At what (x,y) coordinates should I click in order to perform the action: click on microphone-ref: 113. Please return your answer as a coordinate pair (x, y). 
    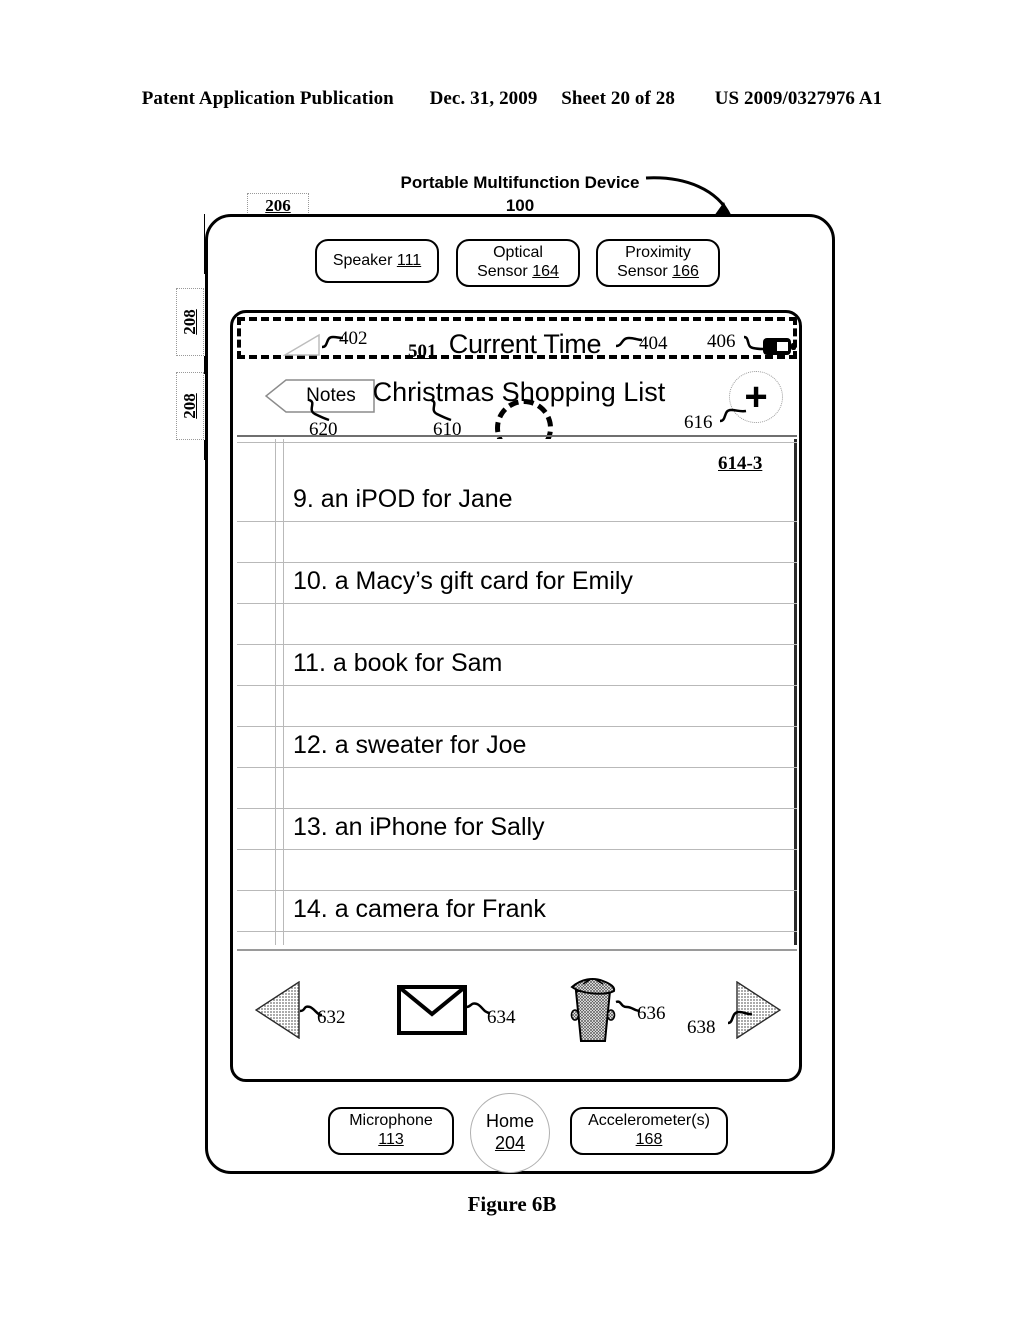
    Looking at the image, I should click on (391, 1139).